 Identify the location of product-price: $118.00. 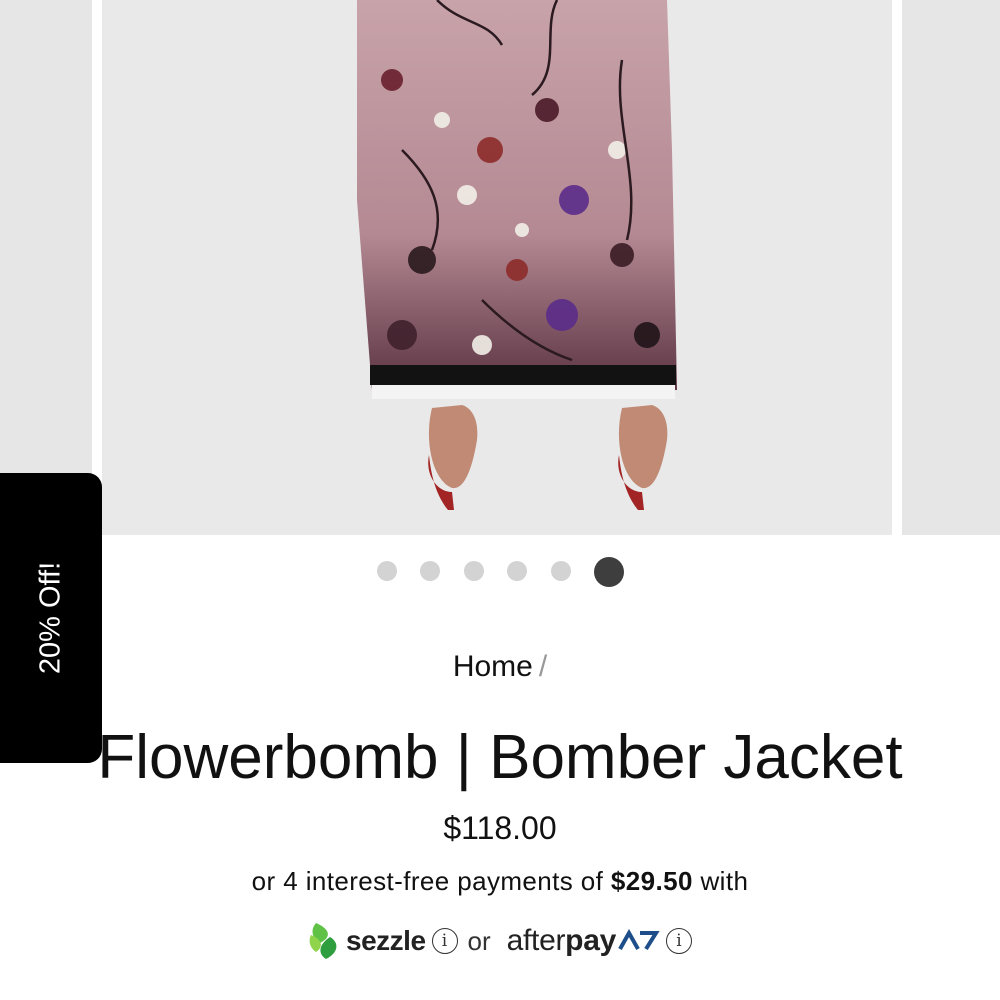
(500, 828).